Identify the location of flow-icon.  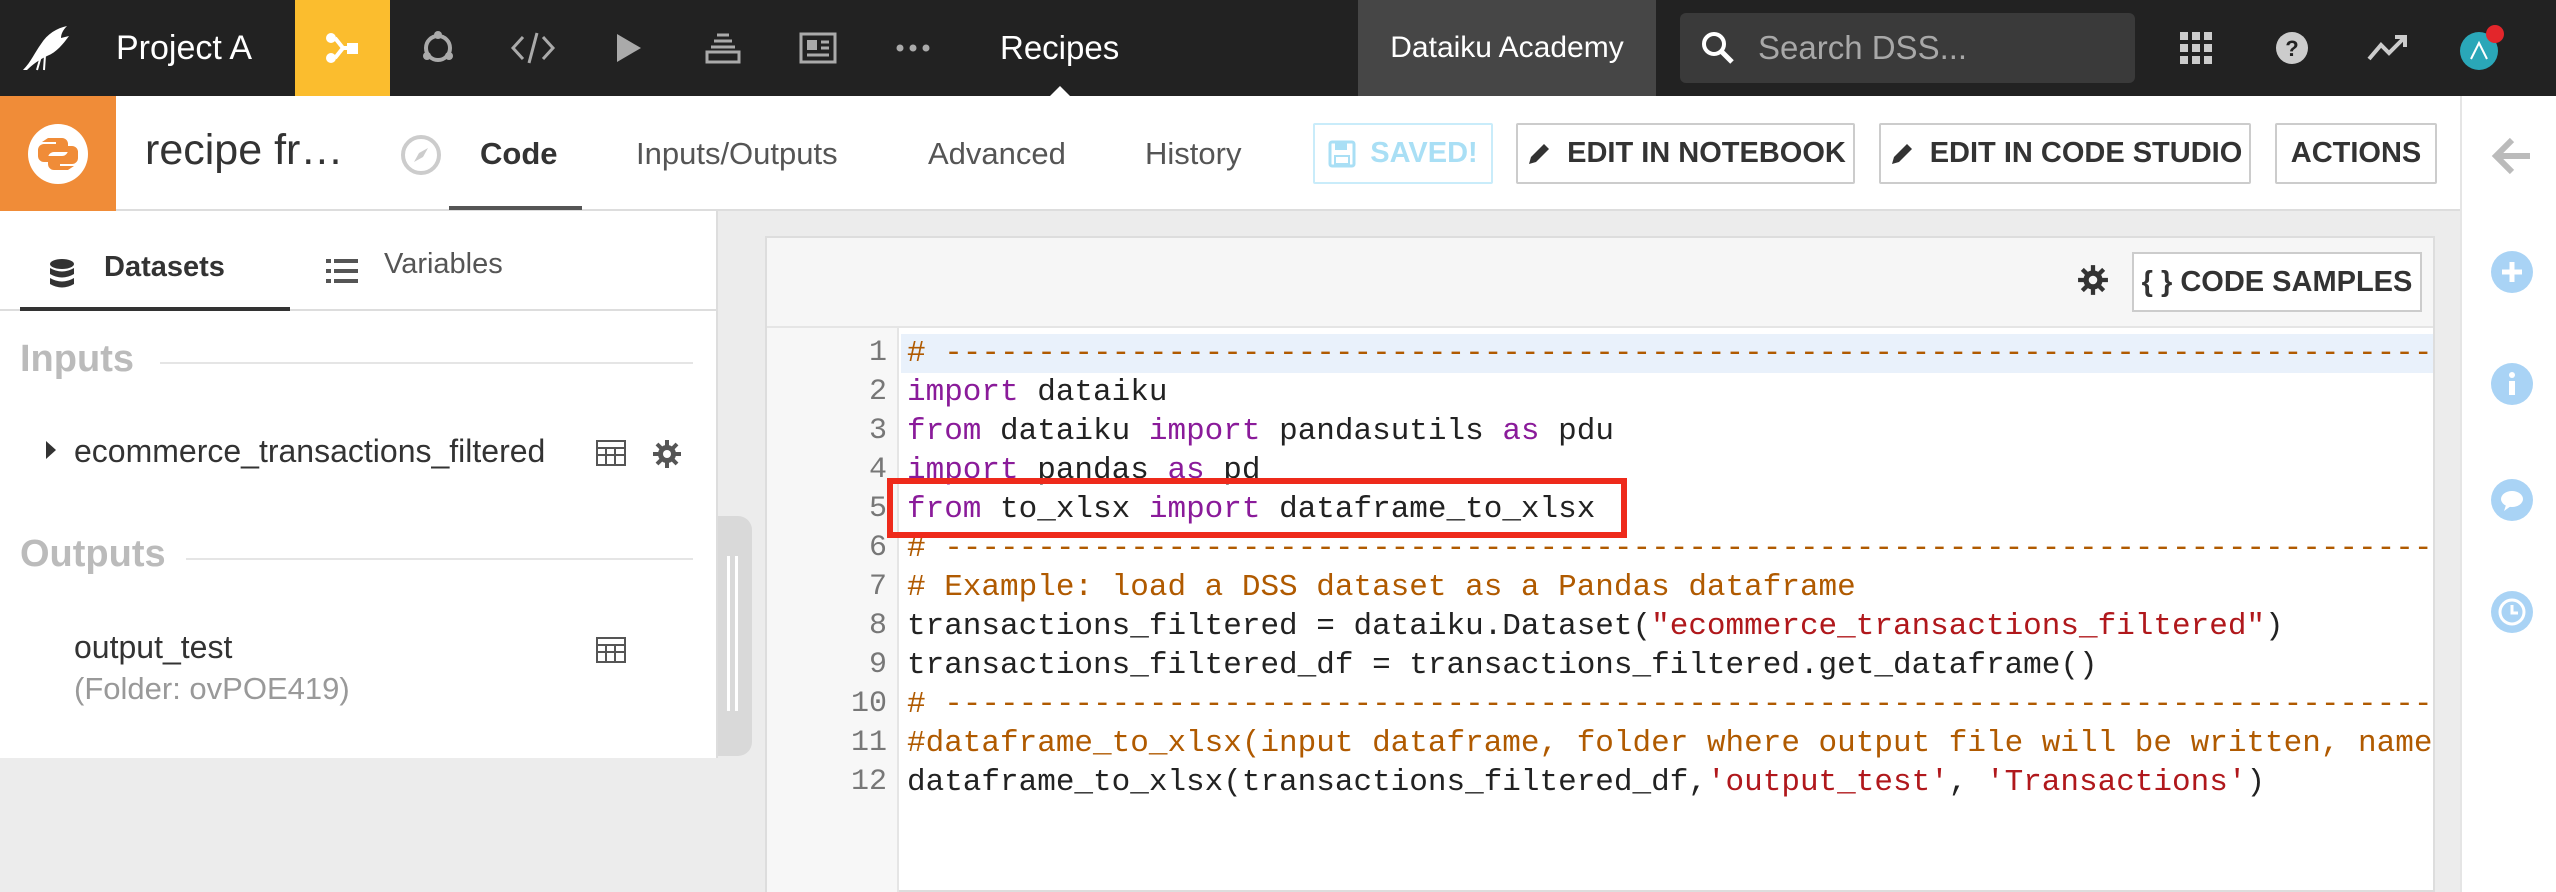
(342, 48).